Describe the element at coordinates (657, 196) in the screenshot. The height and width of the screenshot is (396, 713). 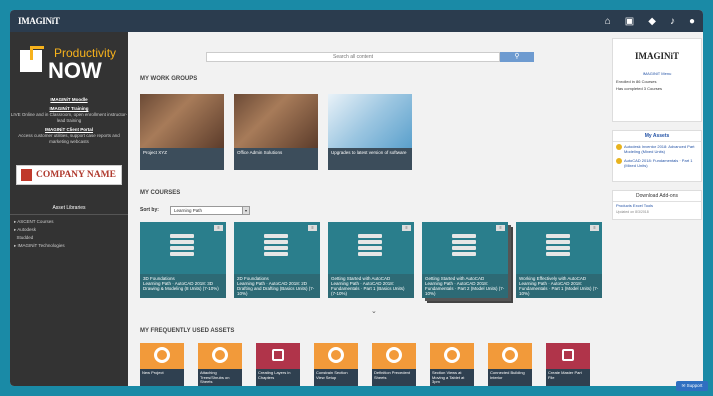
I see `download-title: Download Add-ons` at that location.